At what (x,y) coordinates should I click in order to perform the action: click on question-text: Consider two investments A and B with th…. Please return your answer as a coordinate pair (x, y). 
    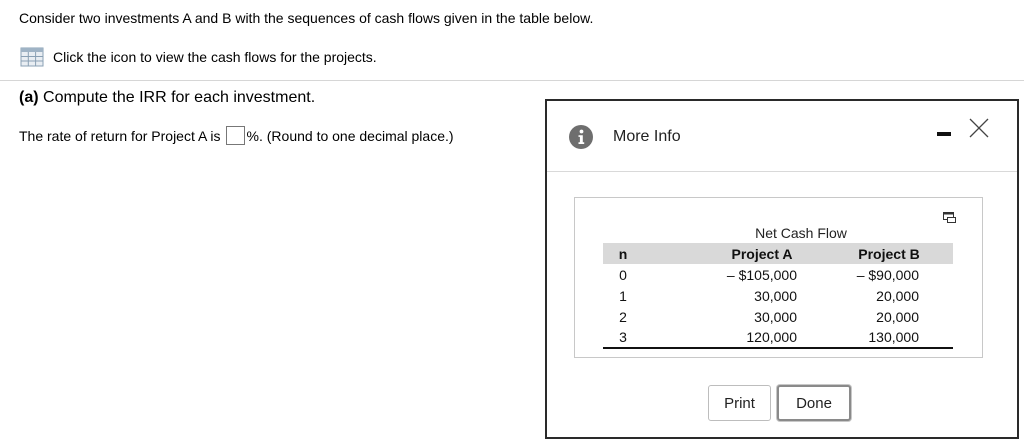
    Looking at the image, I should click on (306, 18).